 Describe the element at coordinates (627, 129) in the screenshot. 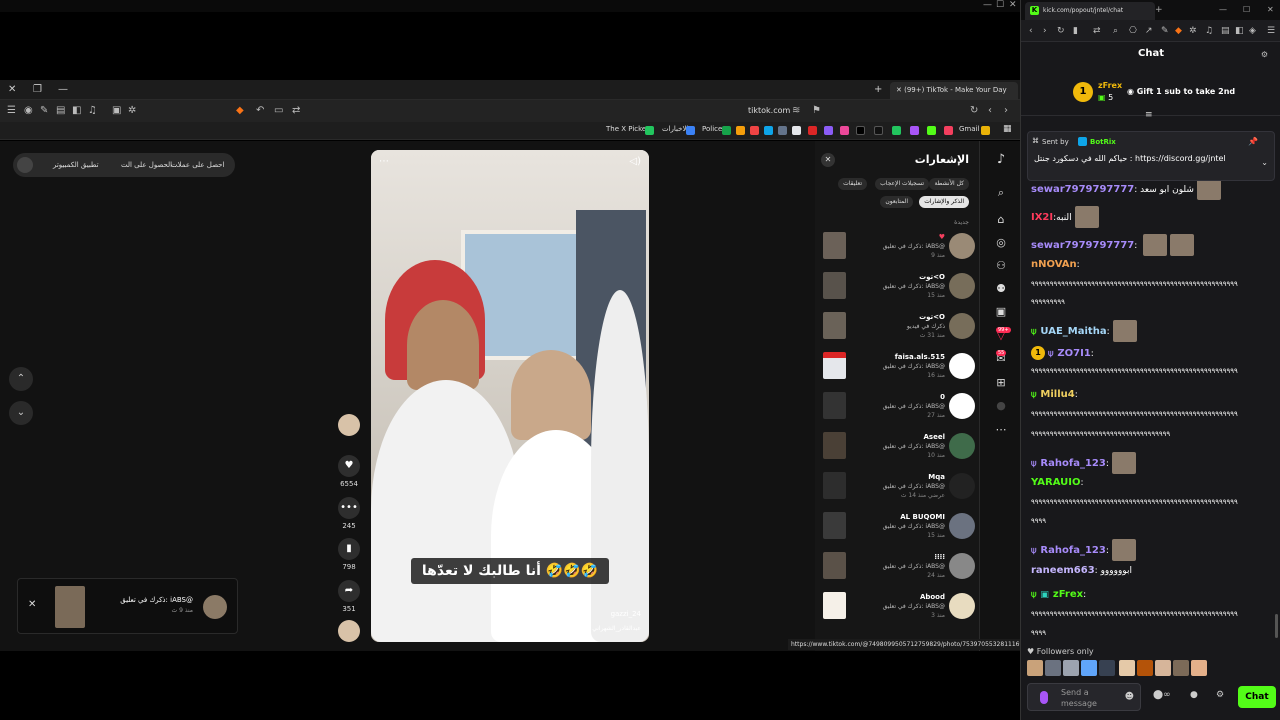

I see `bookmark-x-picker: The X Picker` at that location.